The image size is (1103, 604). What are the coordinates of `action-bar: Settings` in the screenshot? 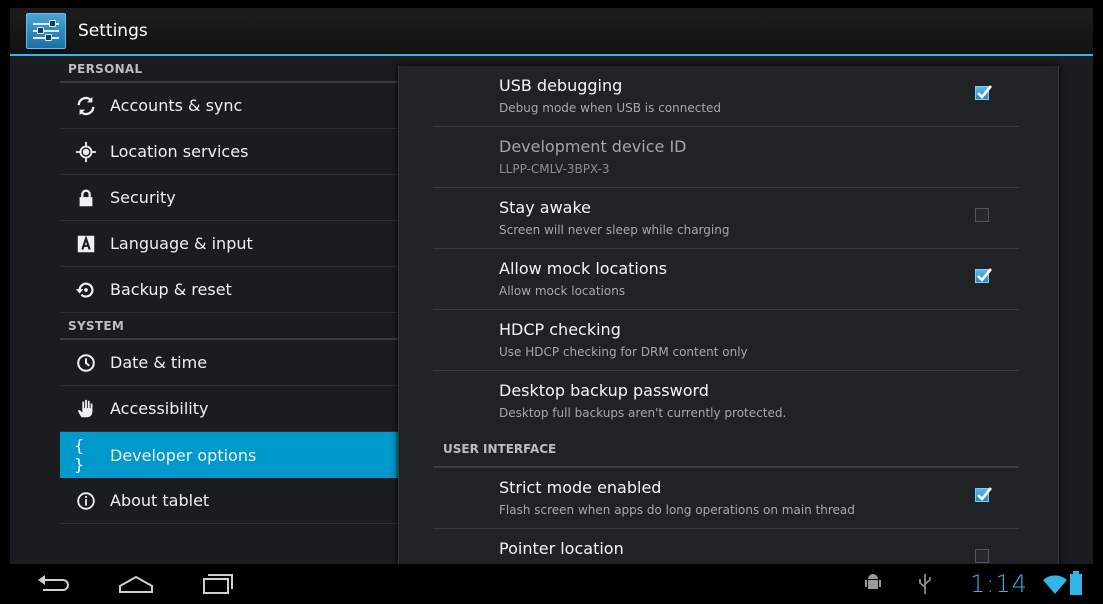 It's located at (551, 32).